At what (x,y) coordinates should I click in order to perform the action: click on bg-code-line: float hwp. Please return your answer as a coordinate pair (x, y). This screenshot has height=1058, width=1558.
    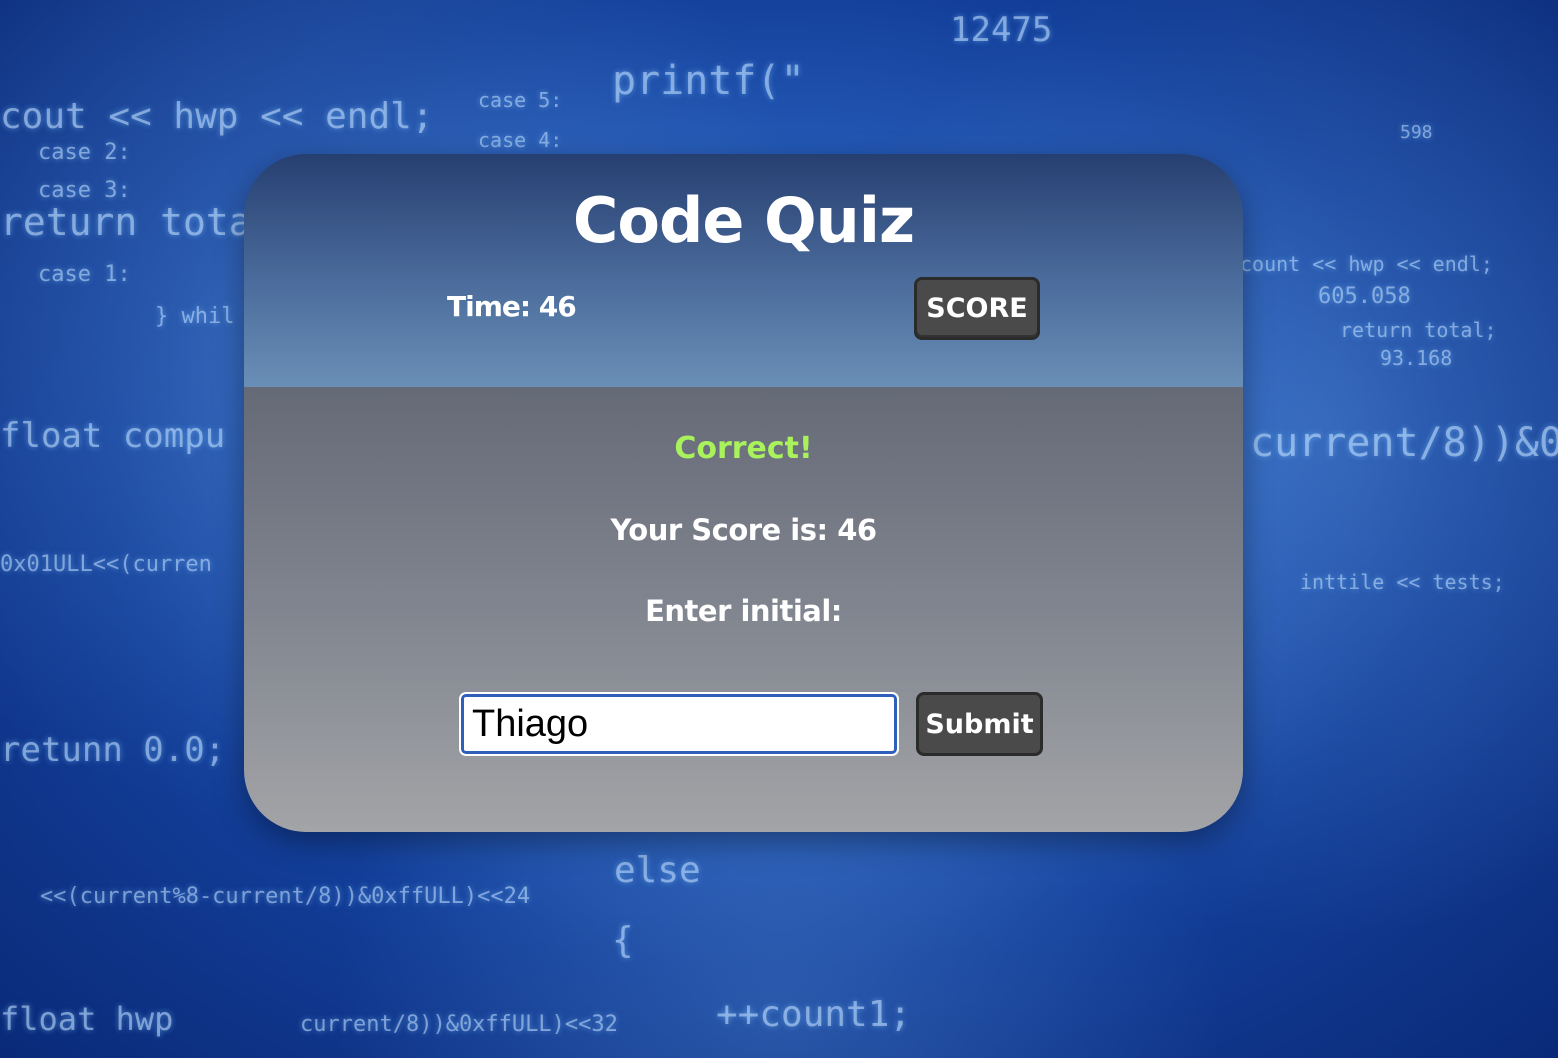
    Looking at the image, I should click on (87, 1019).